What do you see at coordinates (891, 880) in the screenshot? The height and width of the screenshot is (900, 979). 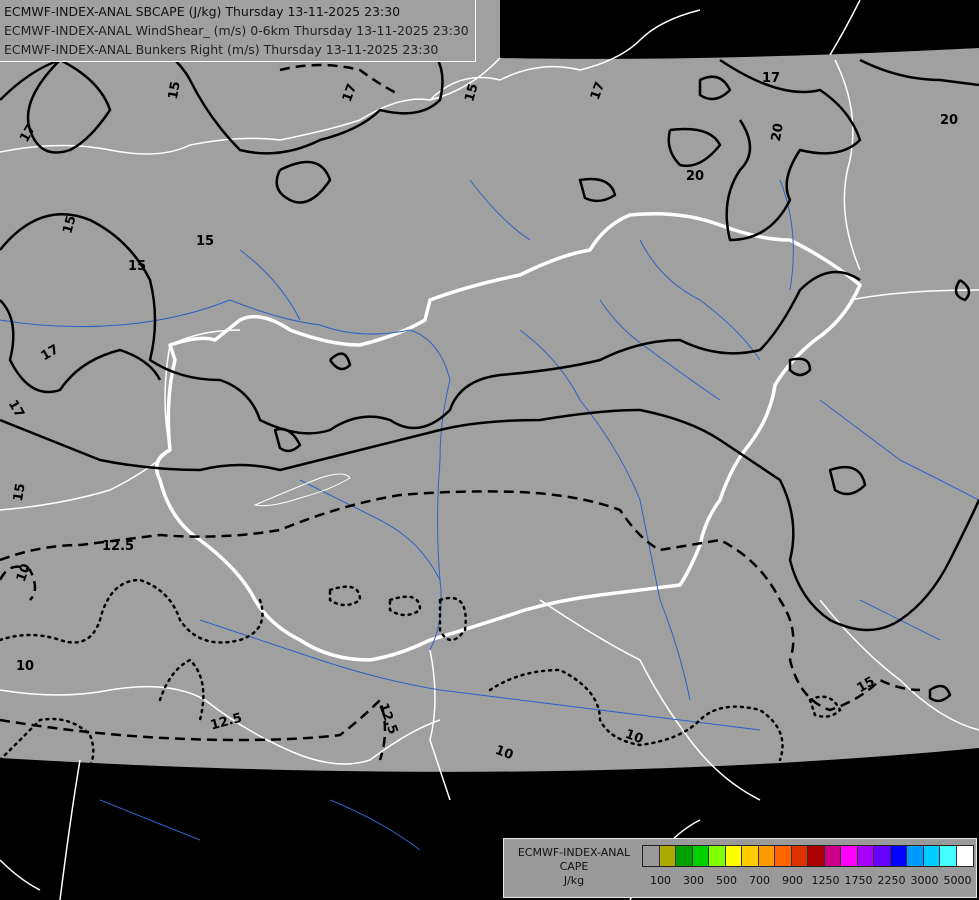 I see `legend-tick-label: 2250` at bounding box center [891, 880].